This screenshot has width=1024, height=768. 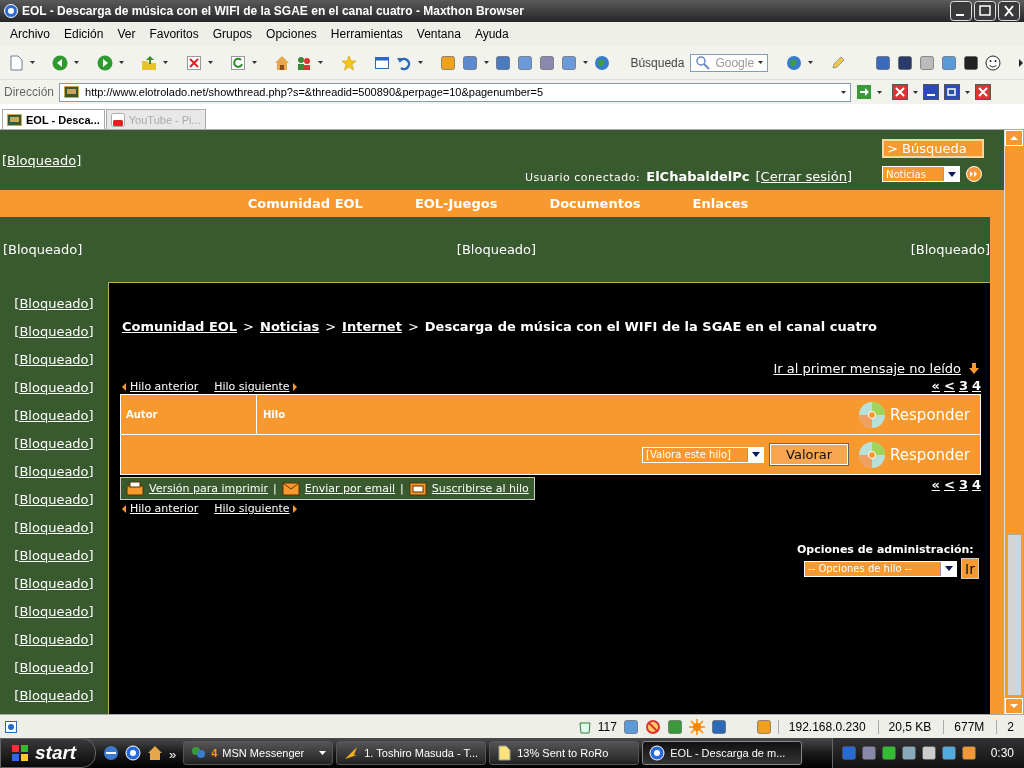 What do you see at coordinates (214, 753) in the screenshot?
I see `task-count: 4` at bounding box center [214, 753].